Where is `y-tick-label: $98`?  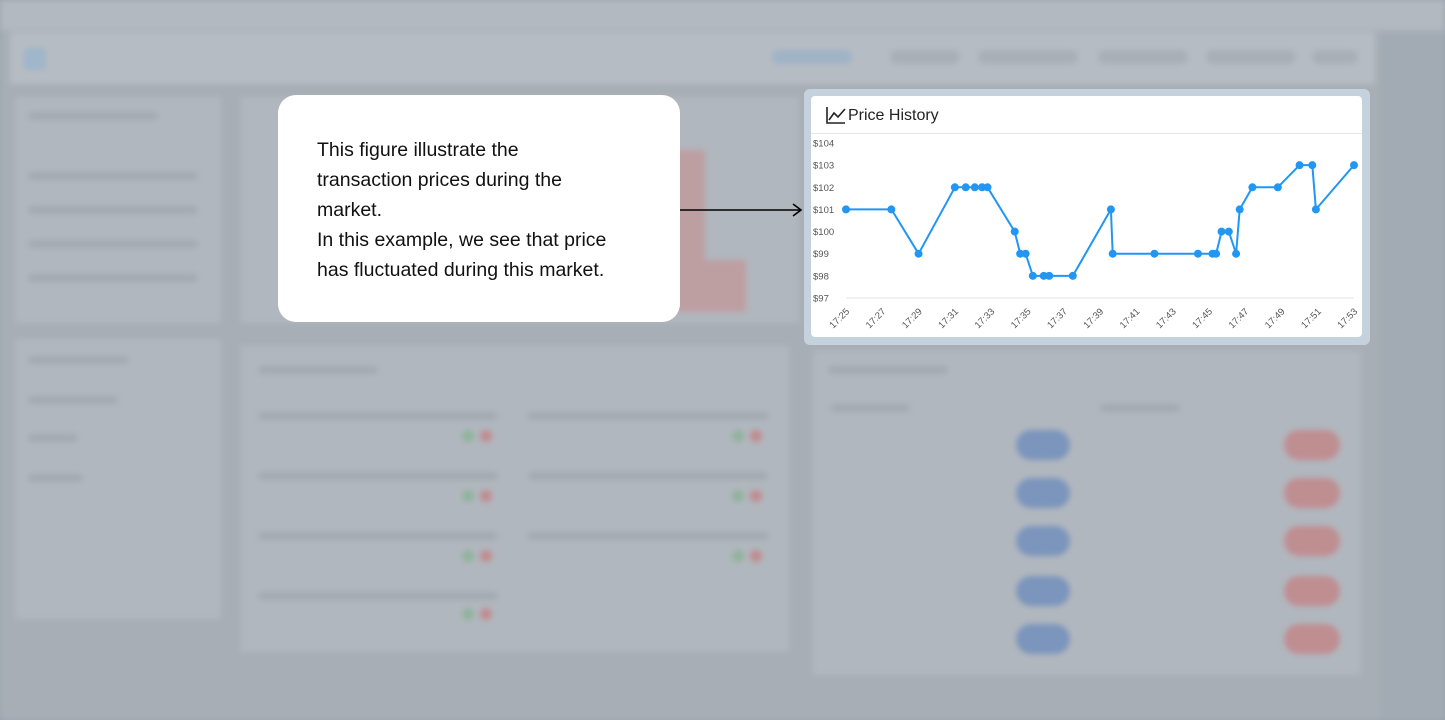 y-tick-label: $98 is located at coordinates (821, 276).